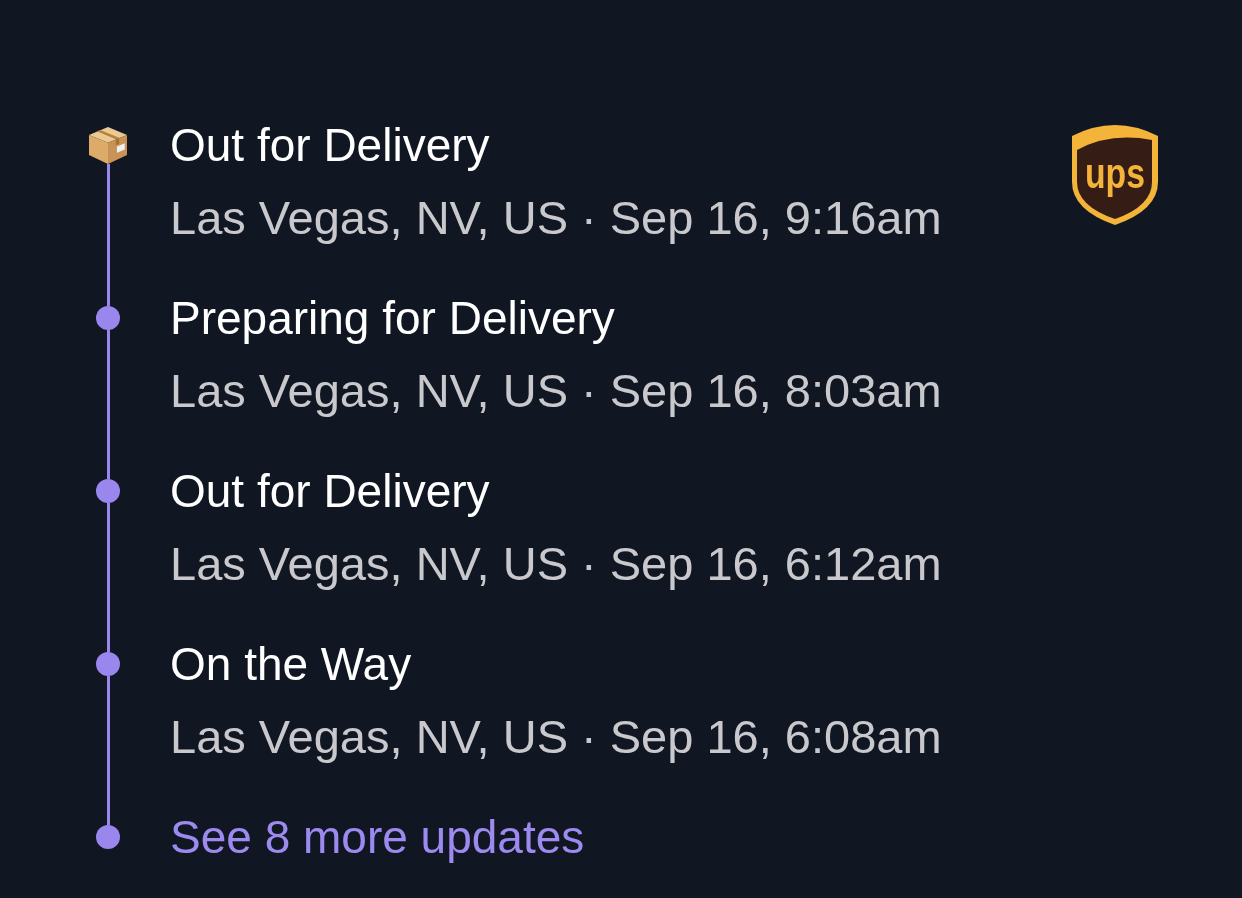 The height and width of the screenshot is (898, 1242). Describe the element at coordinates (556, 218) in the screenshot. I see `event-detail: Las Vegas, NV, US · Sep 16, 9:16am` at that location.